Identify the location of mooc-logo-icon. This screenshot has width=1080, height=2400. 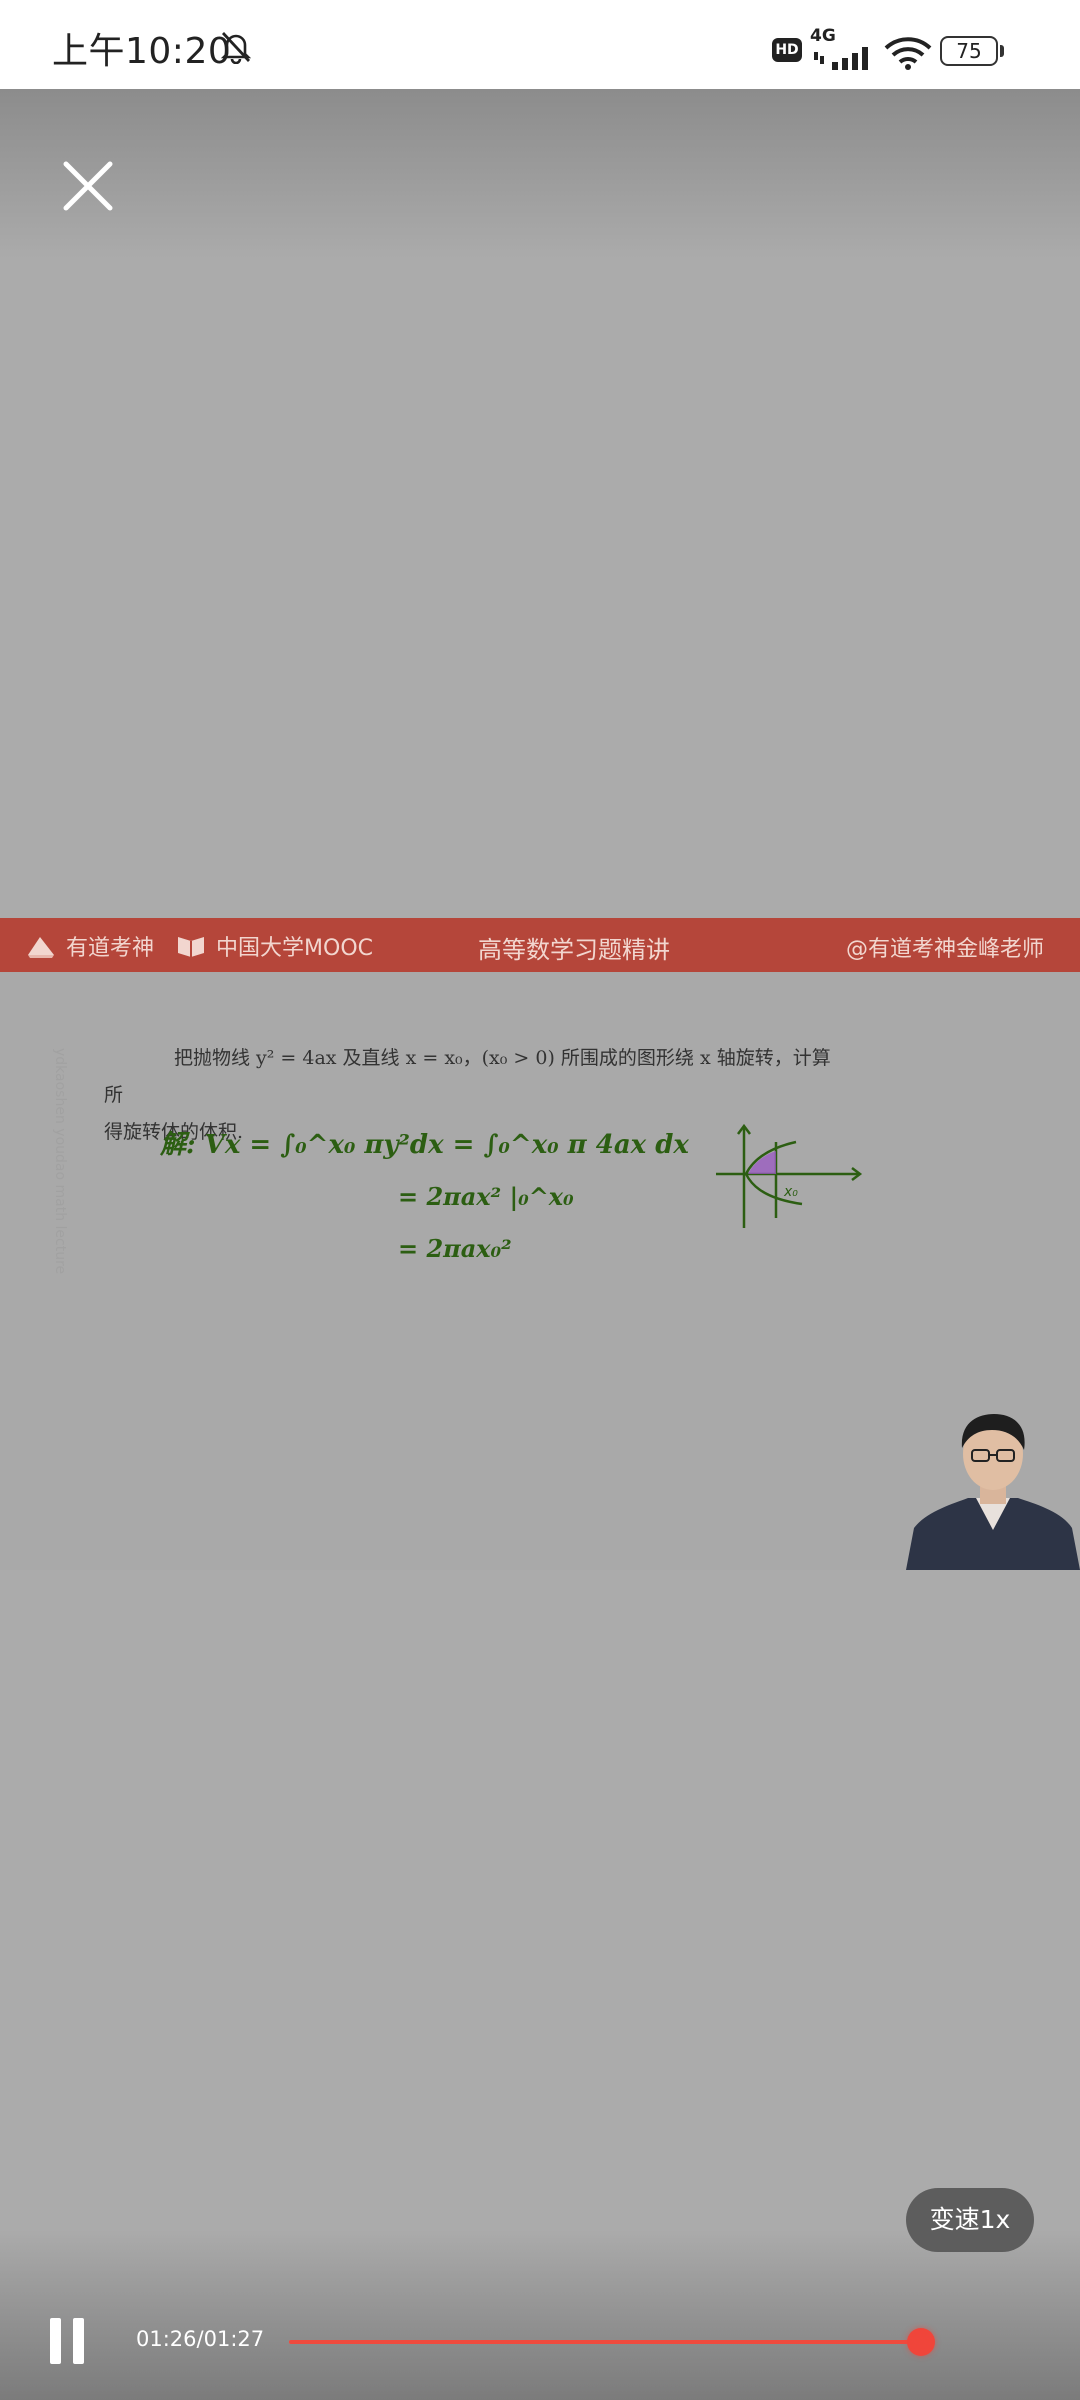
(191, 947).